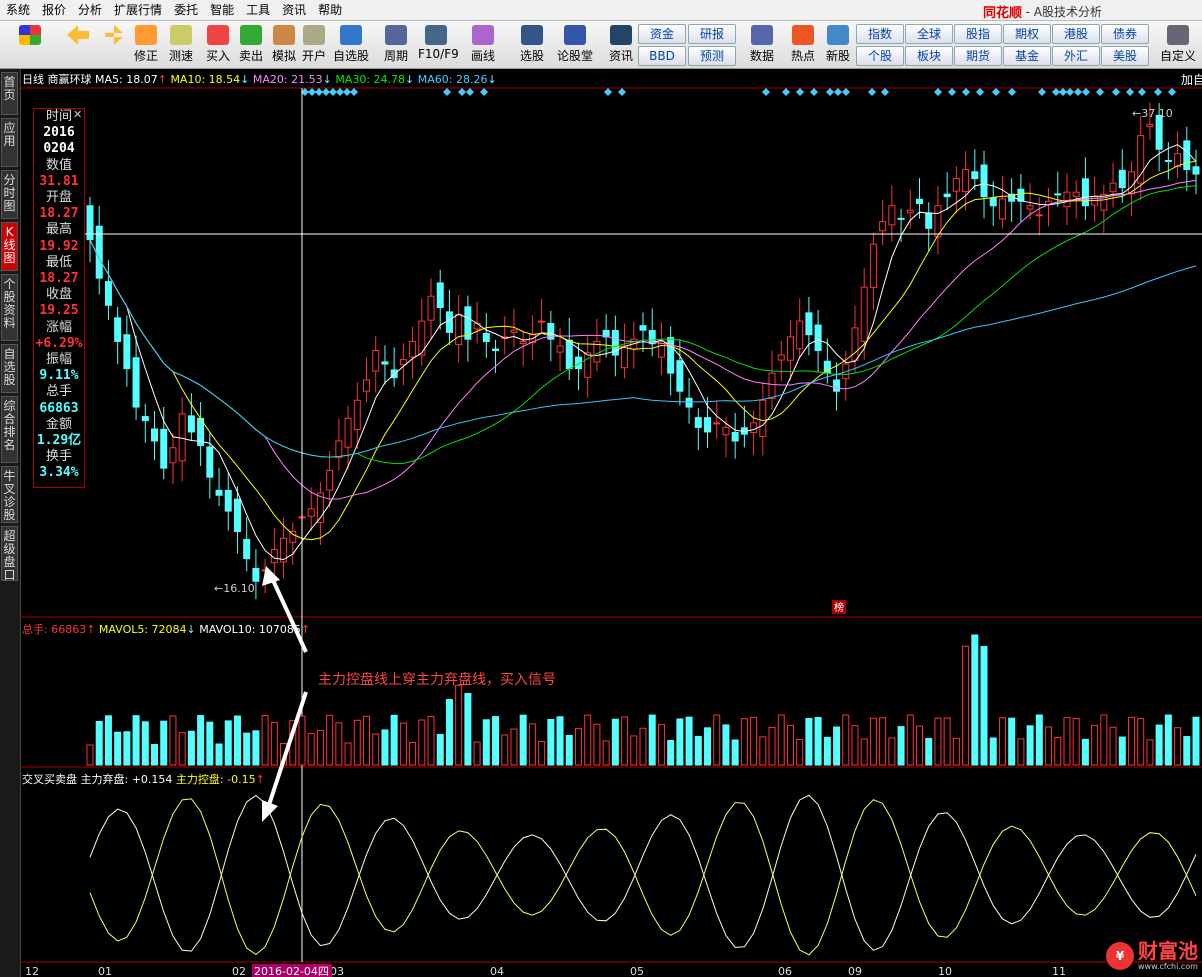 This screenshot has width=1202, height=977. Describe the element at coordinates (270, 811) in the screenshot. I see `arrow-down-head` at that location.